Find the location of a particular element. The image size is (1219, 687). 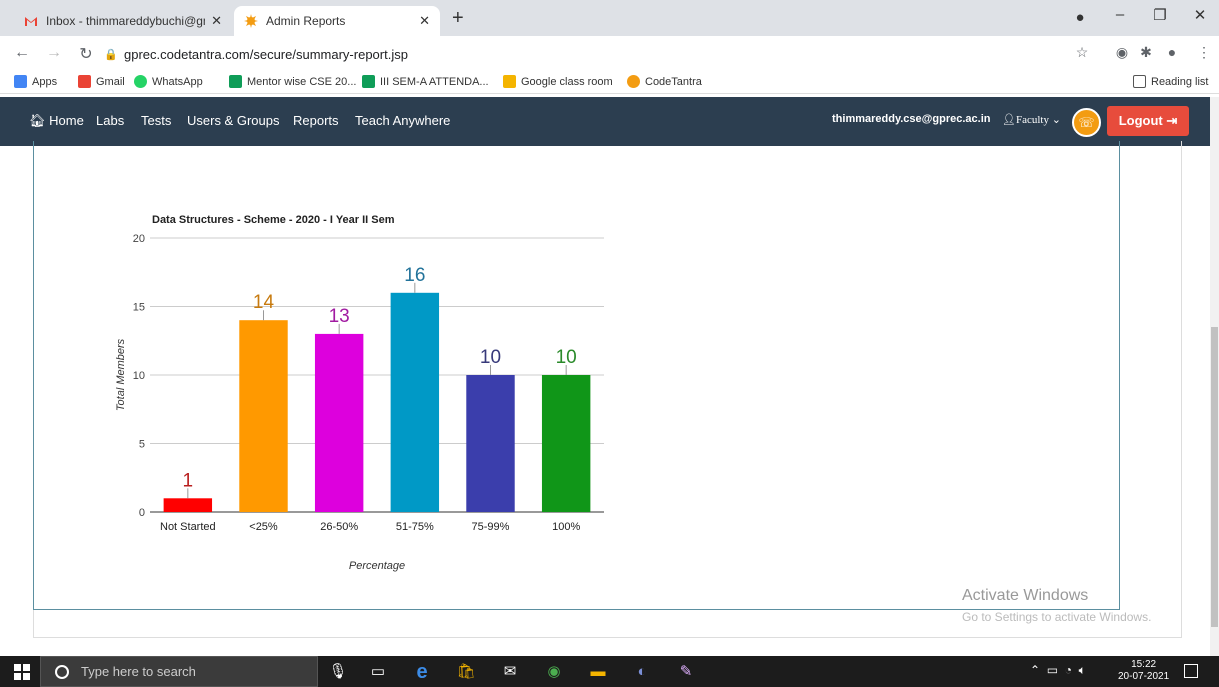

extension-icon: ◉ is located at coordinates (1122, 52).